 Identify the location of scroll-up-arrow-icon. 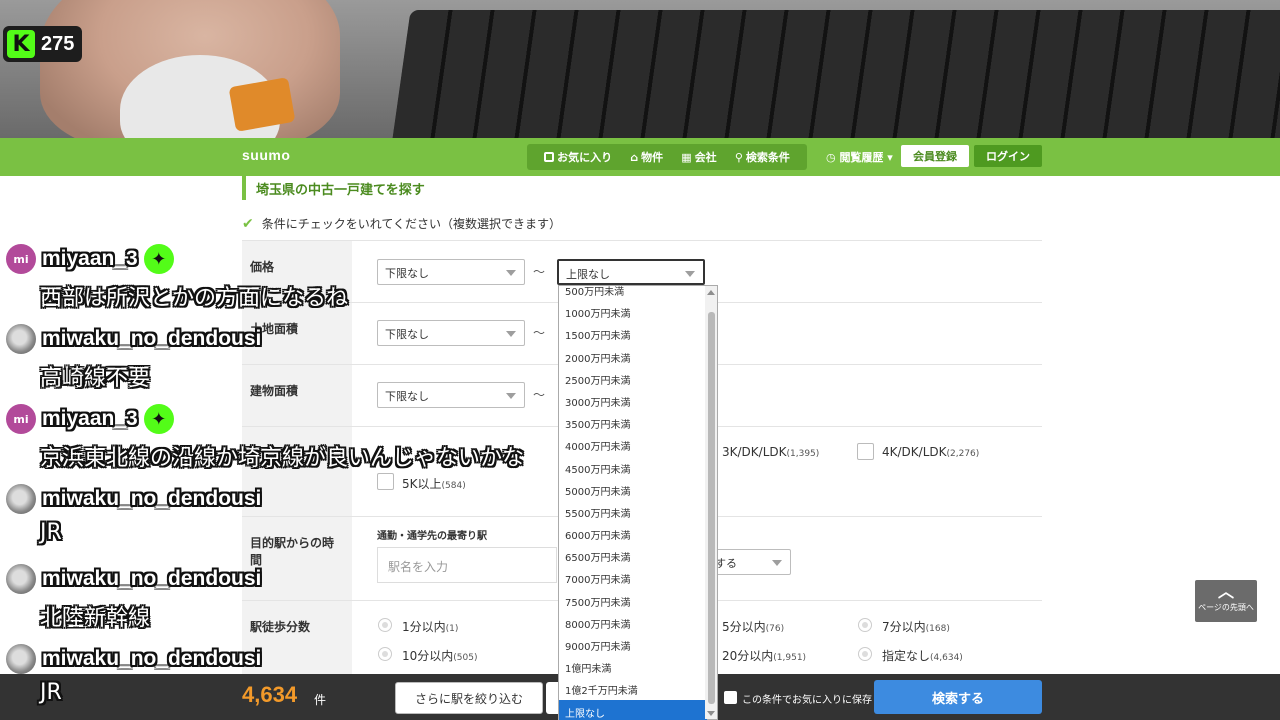
(711, 292).